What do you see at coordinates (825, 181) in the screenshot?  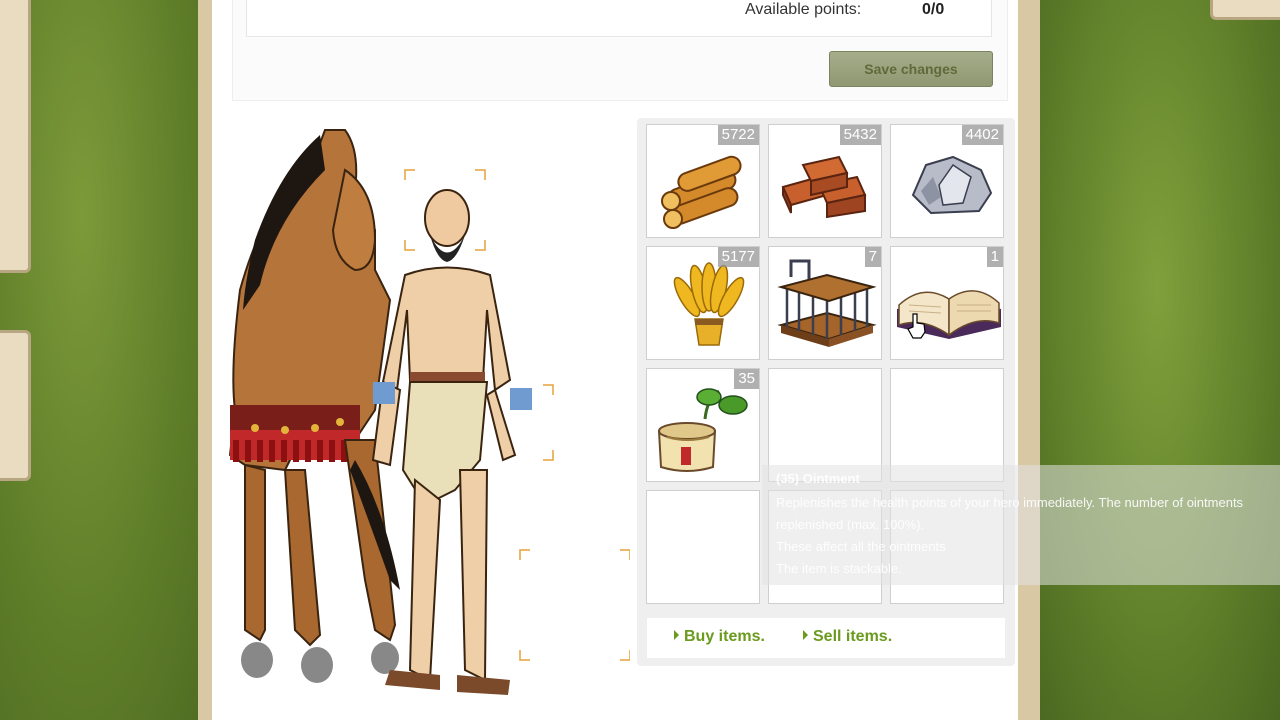 I see `inventory-slot-clay: 5432` at bounding box center [825, 181].